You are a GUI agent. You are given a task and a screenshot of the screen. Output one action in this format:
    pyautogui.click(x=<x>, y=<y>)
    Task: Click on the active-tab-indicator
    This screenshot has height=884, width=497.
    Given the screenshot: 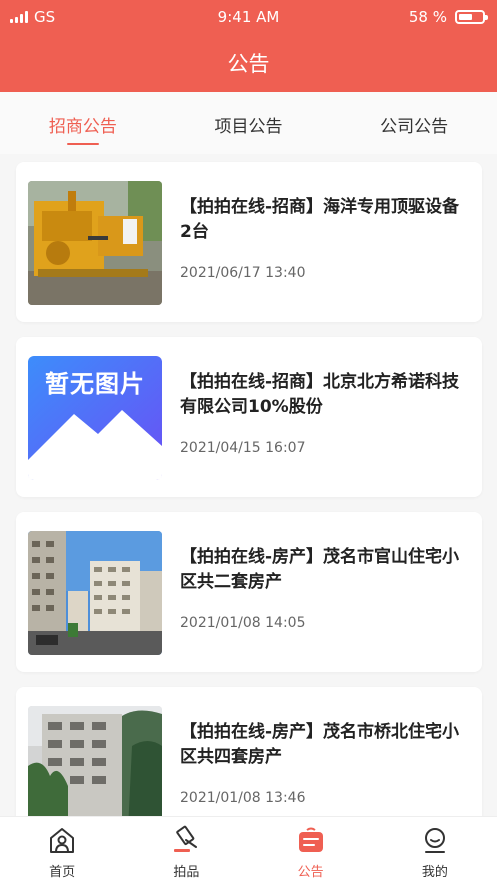 What is the action you would take?
    pyautogui.click(x=82, y=144)
    